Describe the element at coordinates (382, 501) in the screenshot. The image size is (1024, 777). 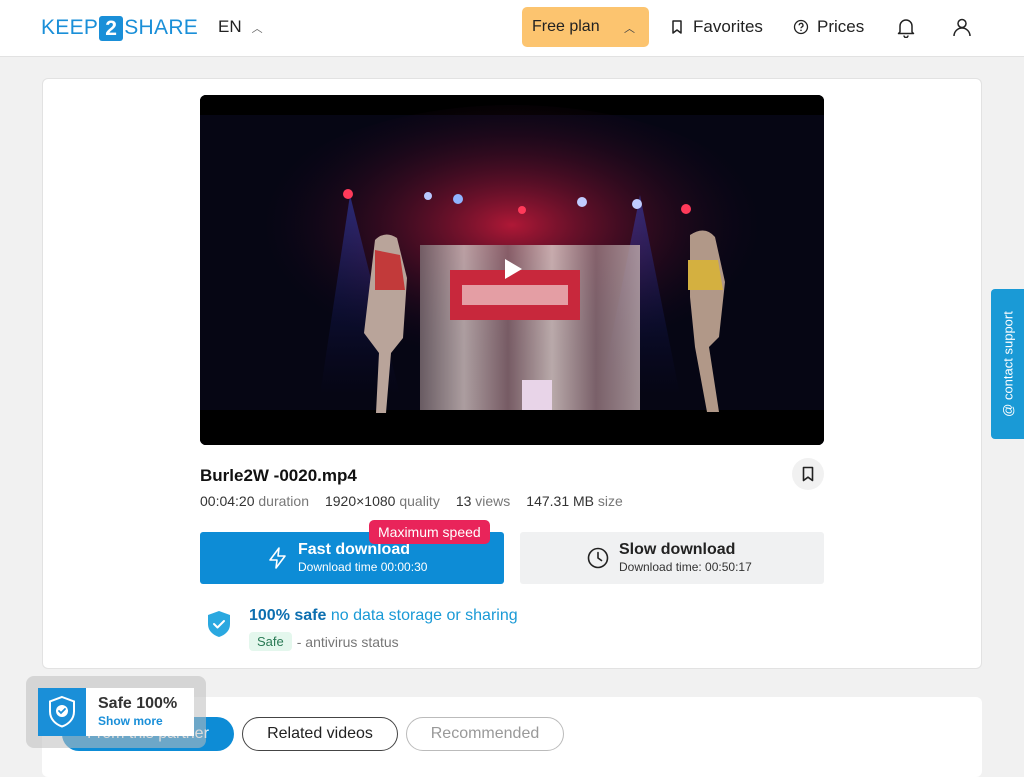
I see `file-quality: 1920×1080 quality` at that location.